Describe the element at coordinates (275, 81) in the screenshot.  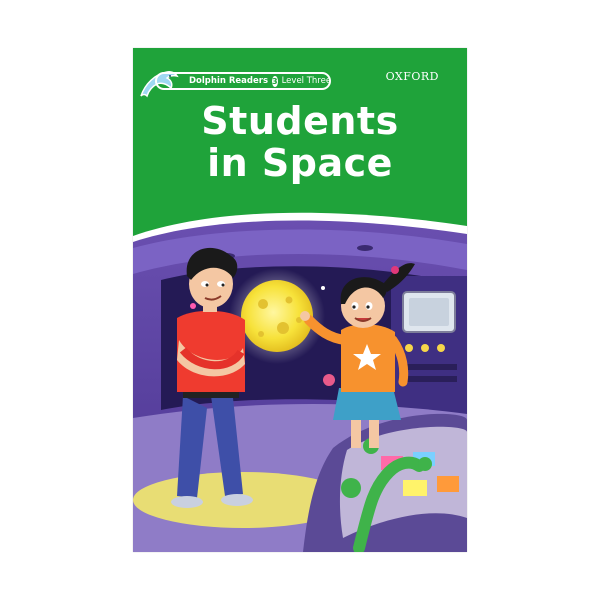
I see `level-number-badge: 3` at that location.